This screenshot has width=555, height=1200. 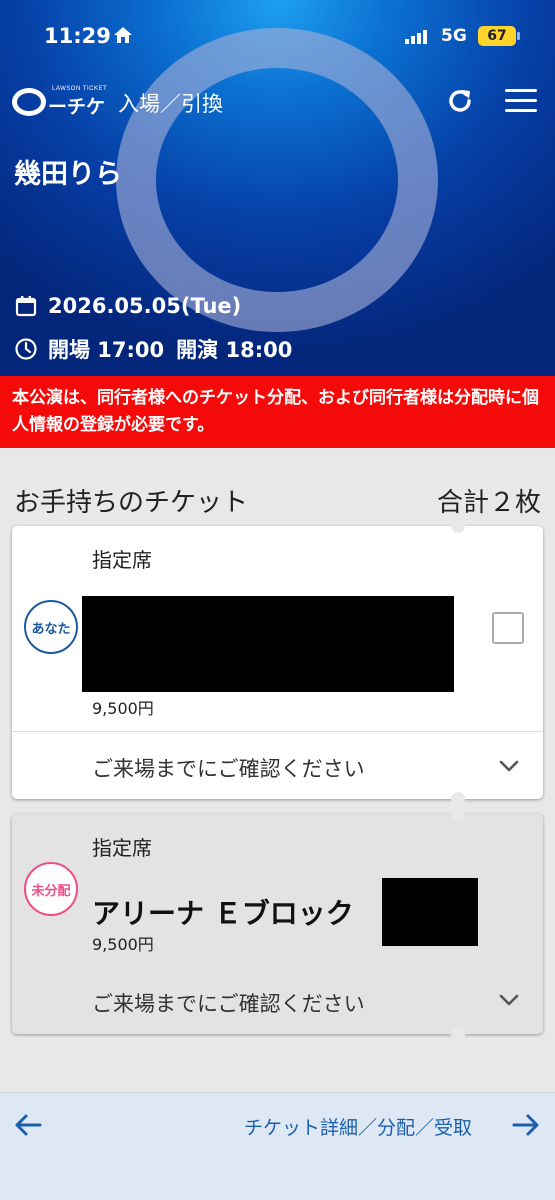 What do you see at coordinates (358, 1126) in the screenshot?
I see `ticket-detail-link: チケット詳細／分配／受取` at bounding box center [358, 1126].